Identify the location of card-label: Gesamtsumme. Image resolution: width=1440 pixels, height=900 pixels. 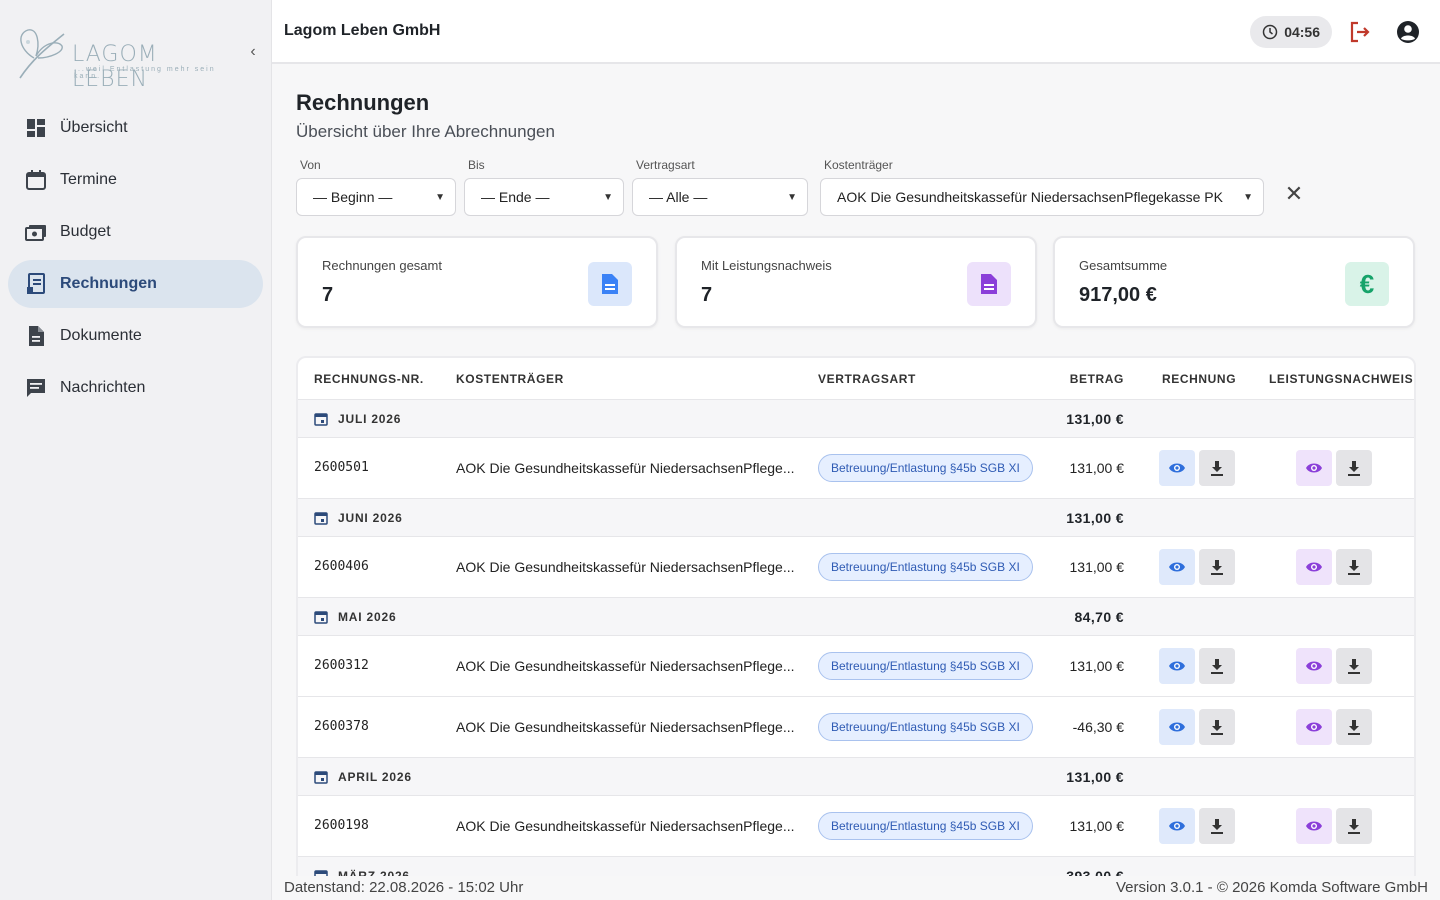
(1123, 265).